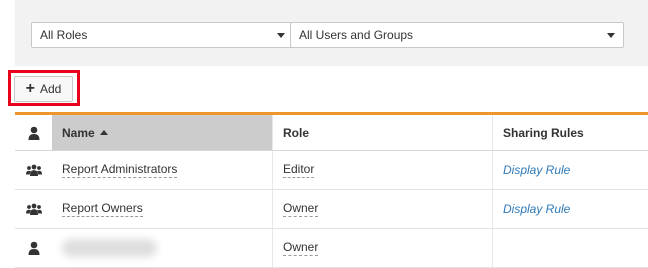  I want to click on type-column-header, so click(33, 132).